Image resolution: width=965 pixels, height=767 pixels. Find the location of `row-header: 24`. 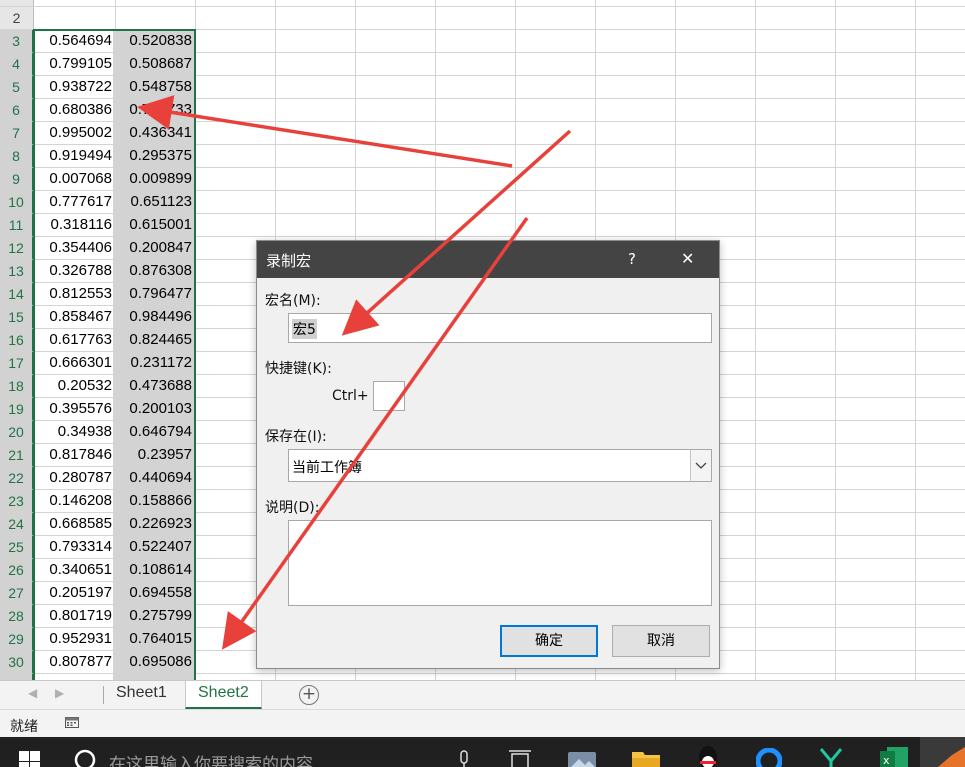

row-header: 24 is located at coordinates (17, 524).